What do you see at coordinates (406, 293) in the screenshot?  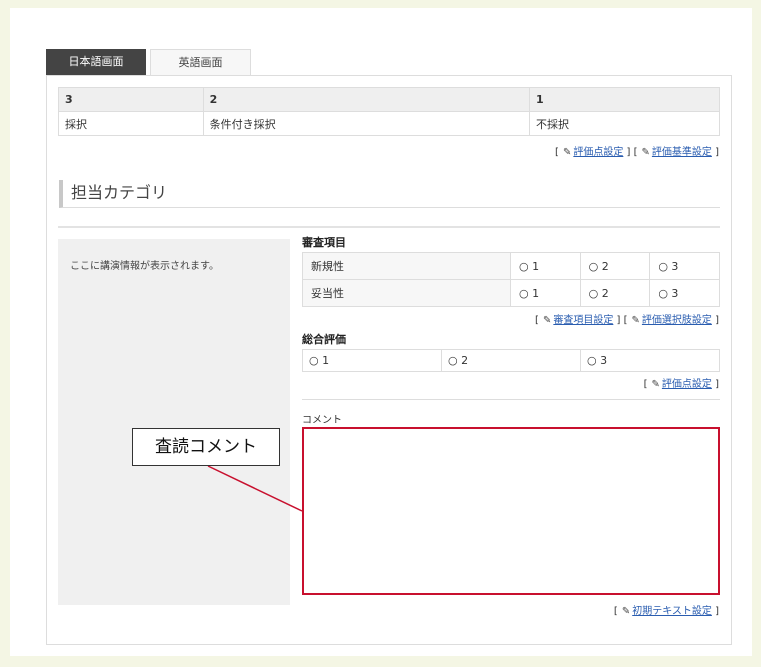 I see `review-item-name: 妥当性` at bounding box center [406, 293].